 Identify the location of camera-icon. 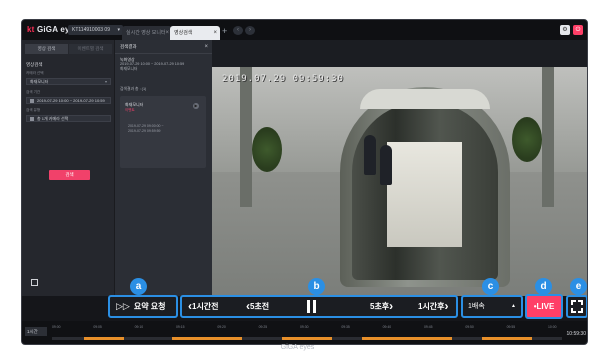
(32, 118).